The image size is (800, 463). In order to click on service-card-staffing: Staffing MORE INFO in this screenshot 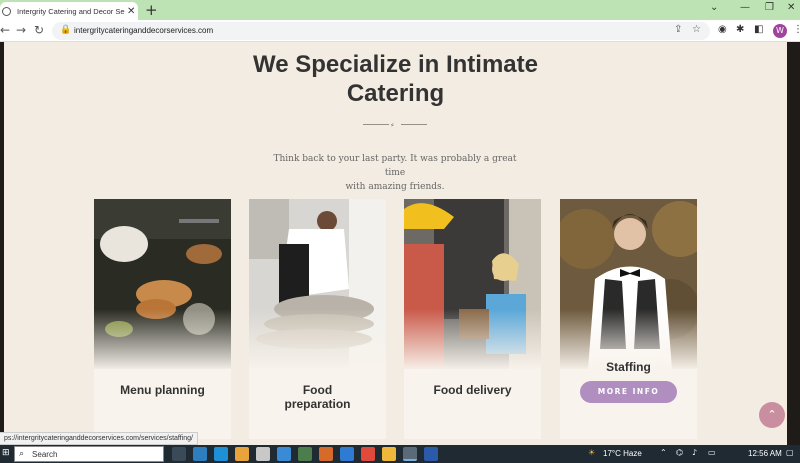, I will do `click(628, 319)`.